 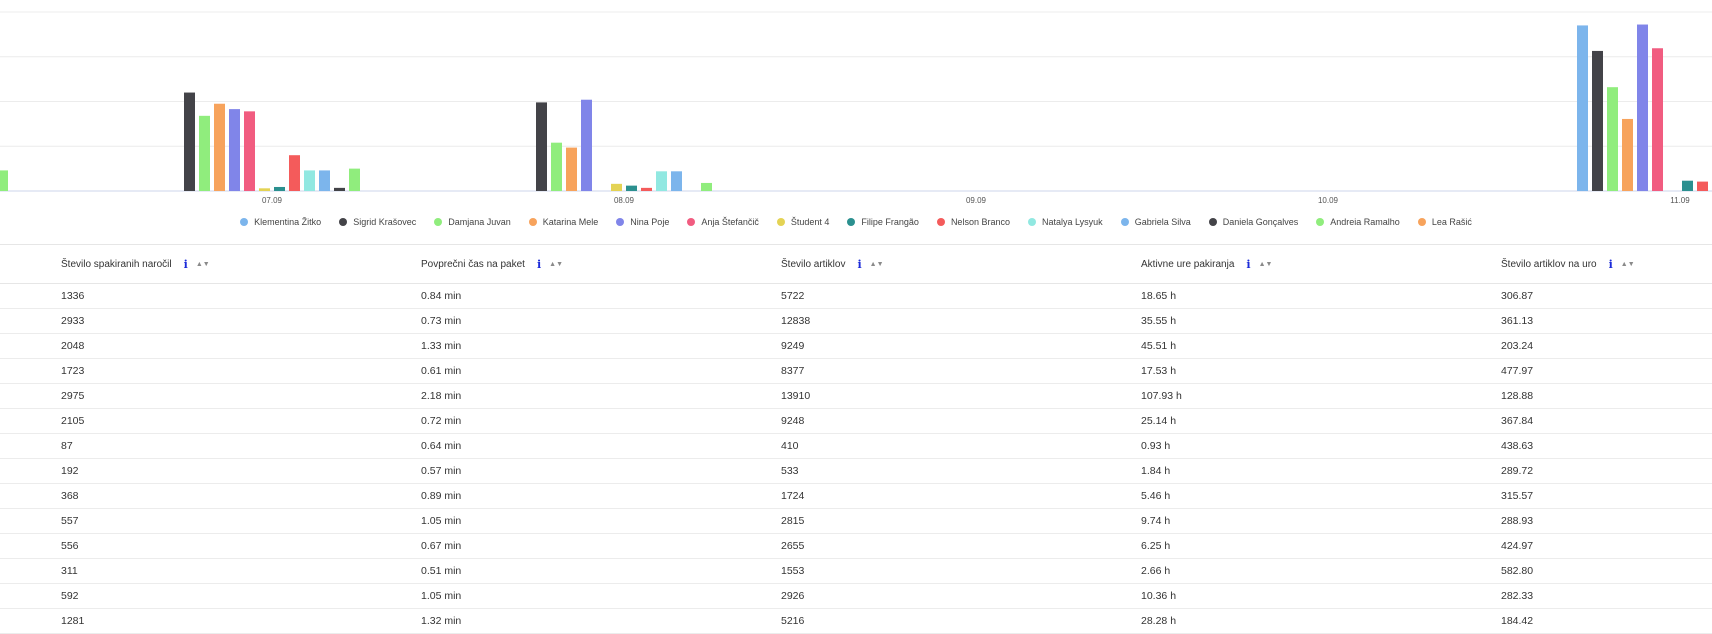 What do you see at coordinates (586, 145) in the screenshot?
I see `bar-08.09-5` at bounding box center [586, 145].